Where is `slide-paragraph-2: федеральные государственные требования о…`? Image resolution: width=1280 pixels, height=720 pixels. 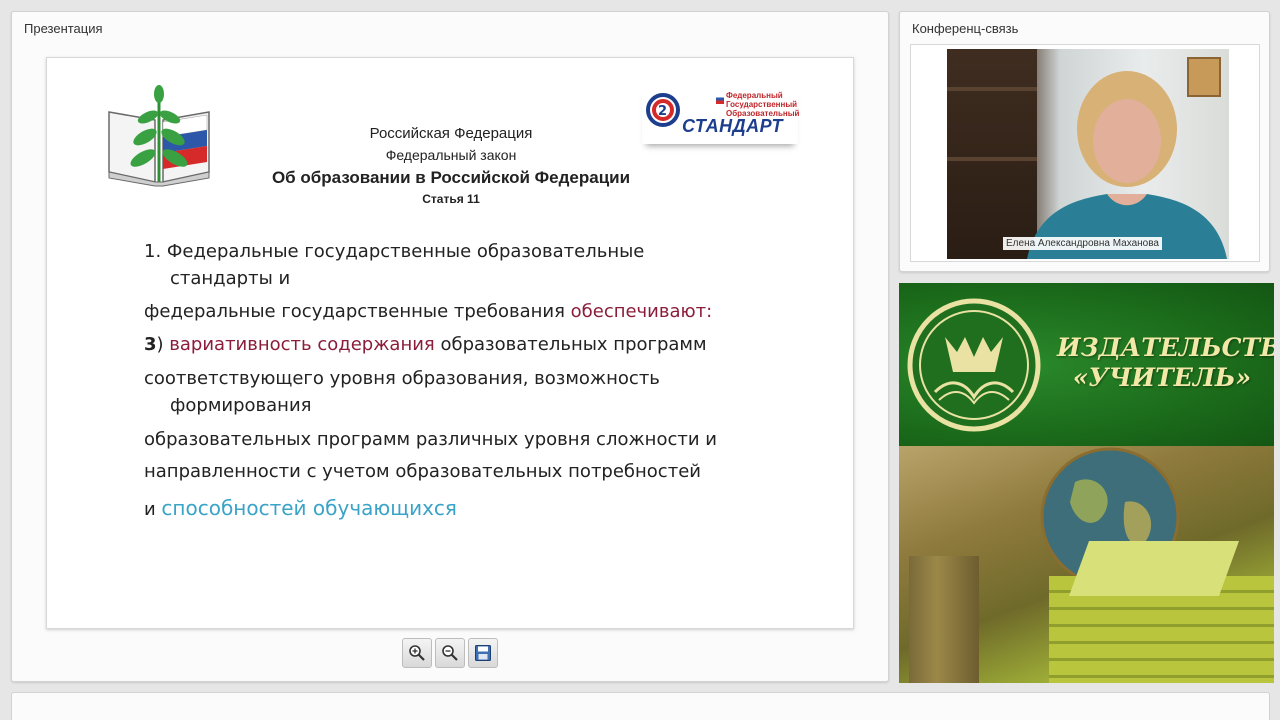 slide-paragraph-2: федеральные государственные требования о… is located at coordinates (464, 311).